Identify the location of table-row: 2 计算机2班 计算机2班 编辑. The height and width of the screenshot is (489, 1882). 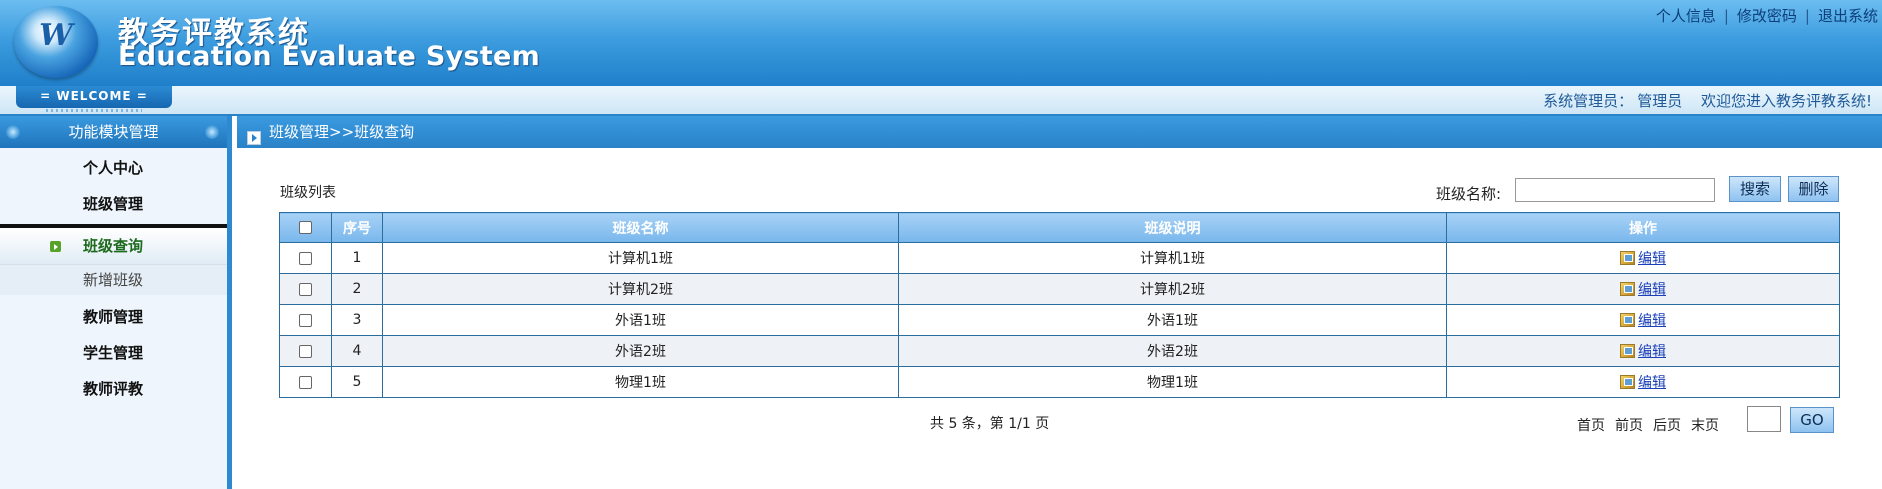
(1059, 289).